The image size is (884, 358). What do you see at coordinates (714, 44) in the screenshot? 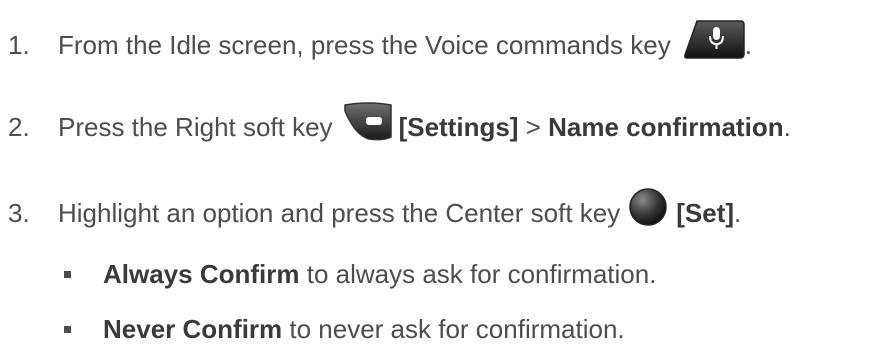
I see `voice-commands-key-icon` at bounding box center [714, 44].